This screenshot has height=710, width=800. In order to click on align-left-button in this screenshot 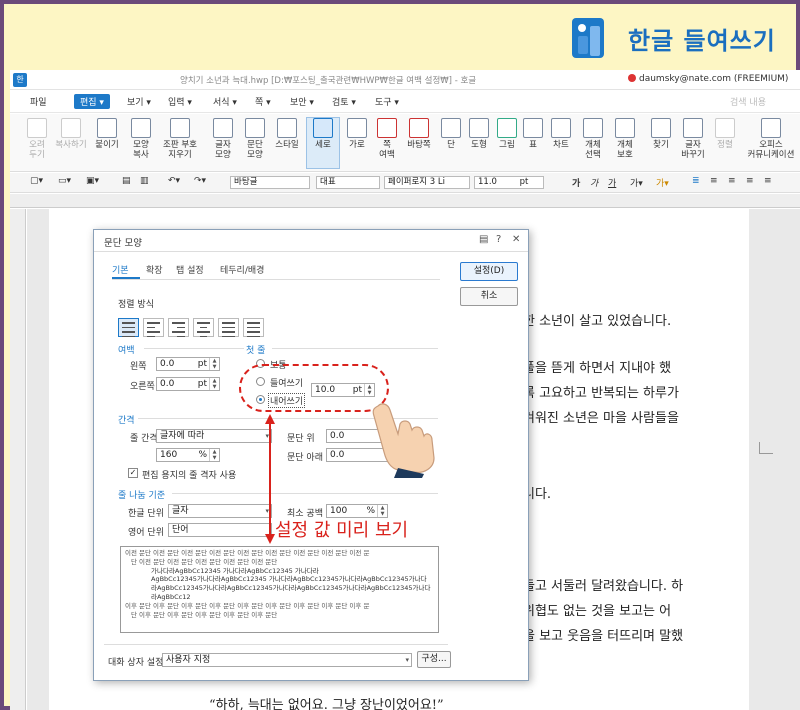, I will do `click(153, 327)`.